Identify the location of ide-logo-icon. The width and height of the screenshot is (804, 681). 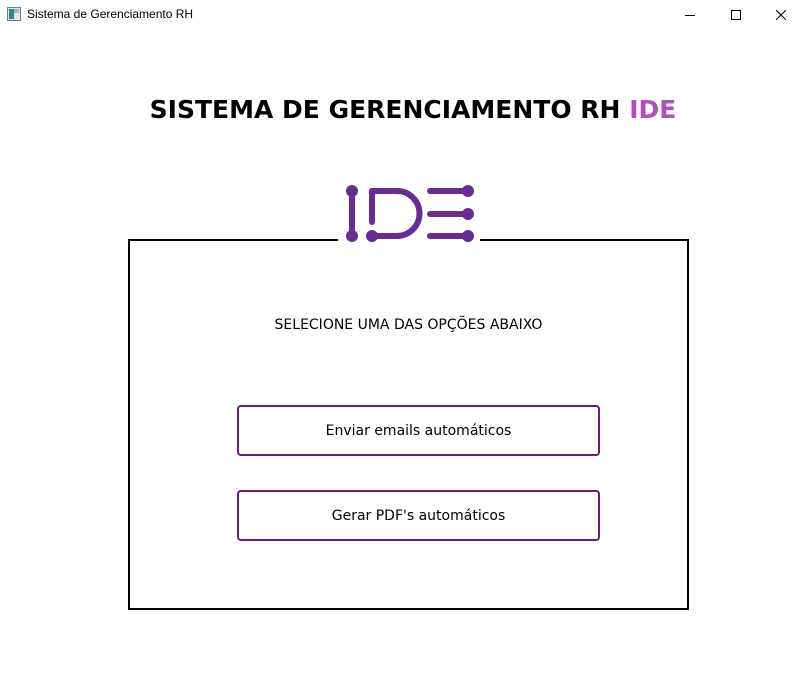
(410, 213).